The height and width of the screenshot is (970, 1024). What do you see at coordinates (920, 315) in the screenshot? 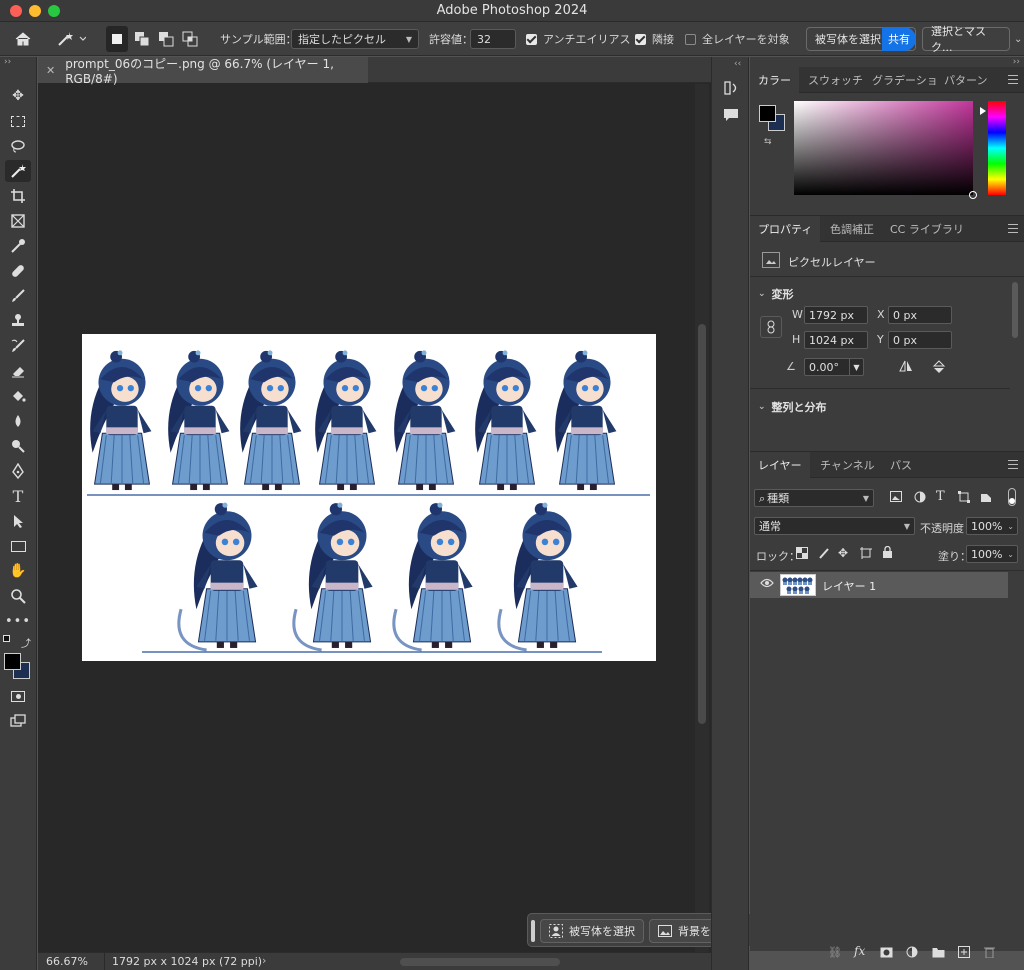
I see `x-input: 0 px` at bounding box center [920, 315].